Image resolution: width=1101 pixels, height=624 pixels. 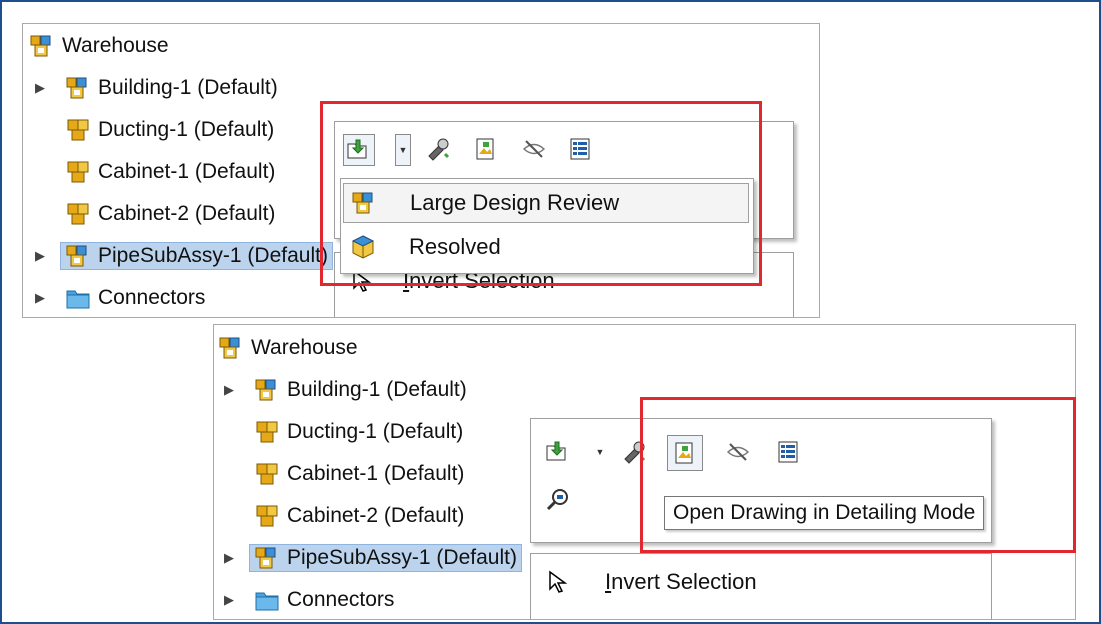 I want to click on magnifier-icon, so click(x=557, y=500).